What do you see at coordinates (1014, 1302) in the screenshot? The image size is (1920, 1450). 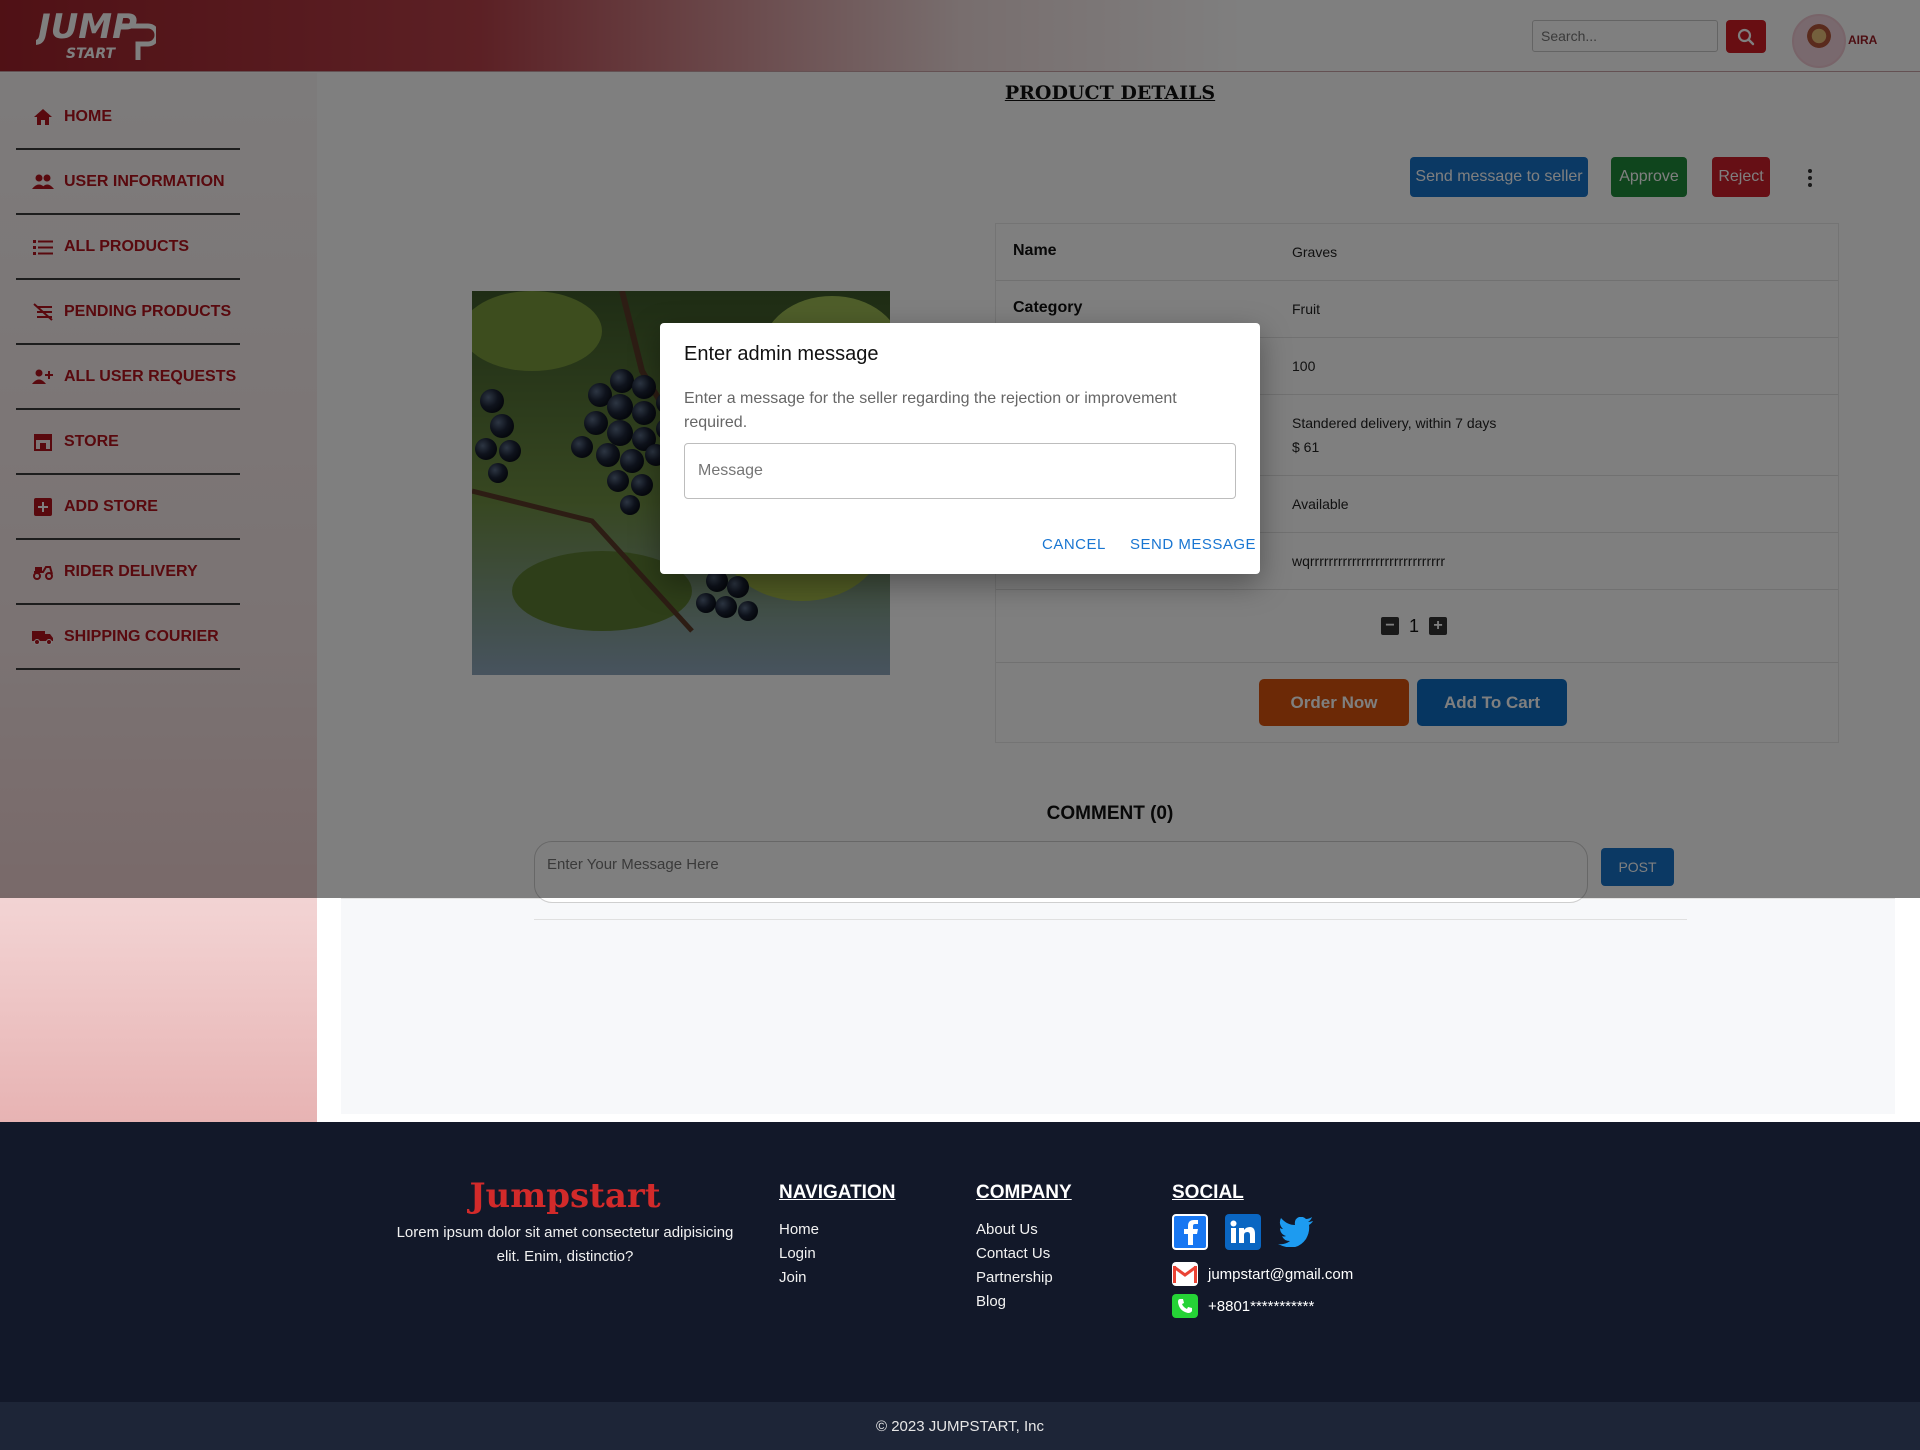 I see `footer-link-blog: Blog` at bounding box center [1014, 1302].